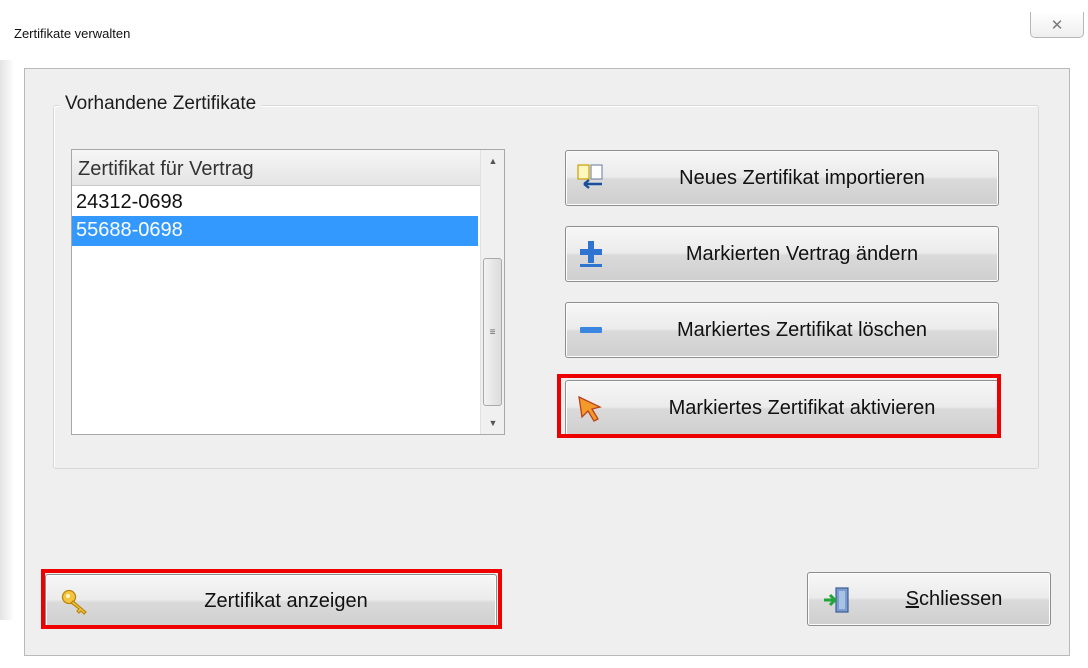 This screenshot has width=1088, height=668. Describe the element at coordinates (275, 203) in the screenshot. I see `list-item: 24312-0698` at that location.